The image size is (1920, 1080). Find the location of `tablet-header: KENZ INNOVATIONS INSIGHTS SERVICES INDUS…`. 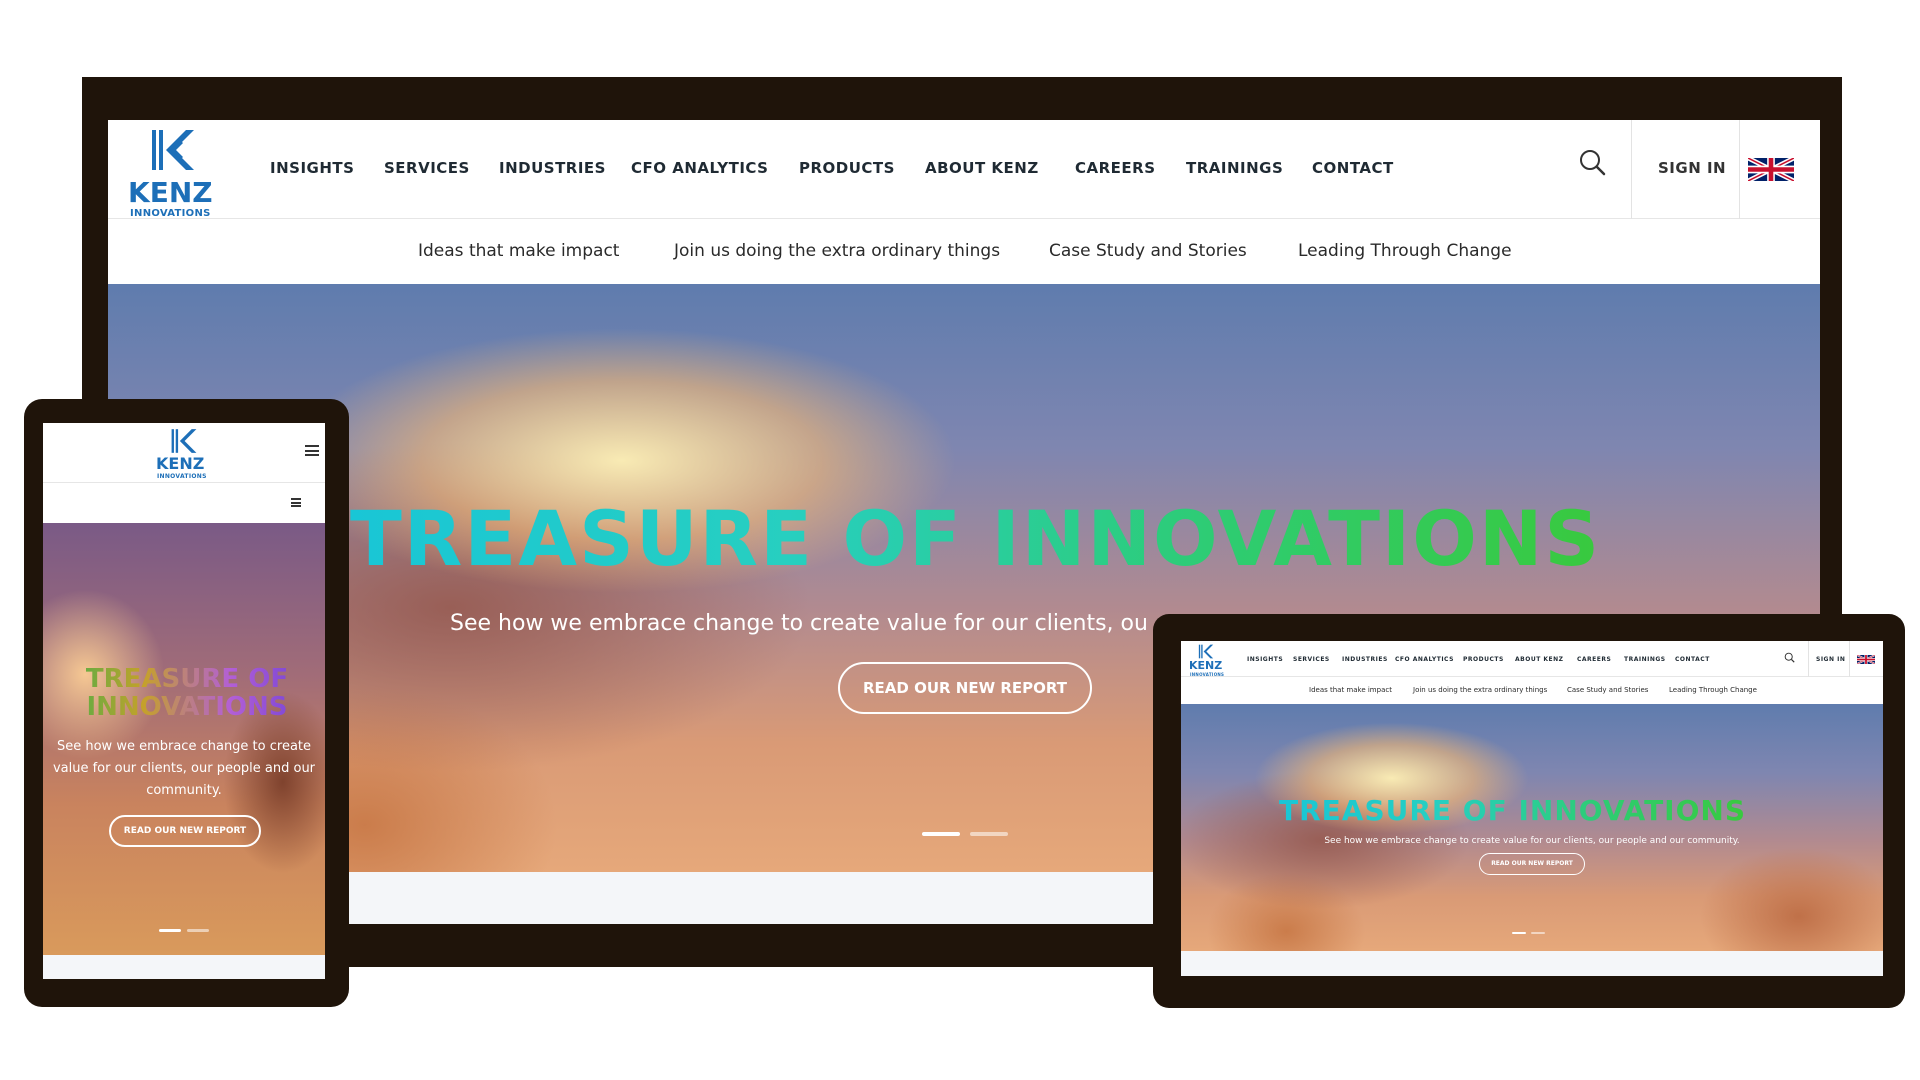

tablet-header: KENZ INNOVATIONS INSIGHTS SERVICES INDUS… is located at coordinates (1532, 659).